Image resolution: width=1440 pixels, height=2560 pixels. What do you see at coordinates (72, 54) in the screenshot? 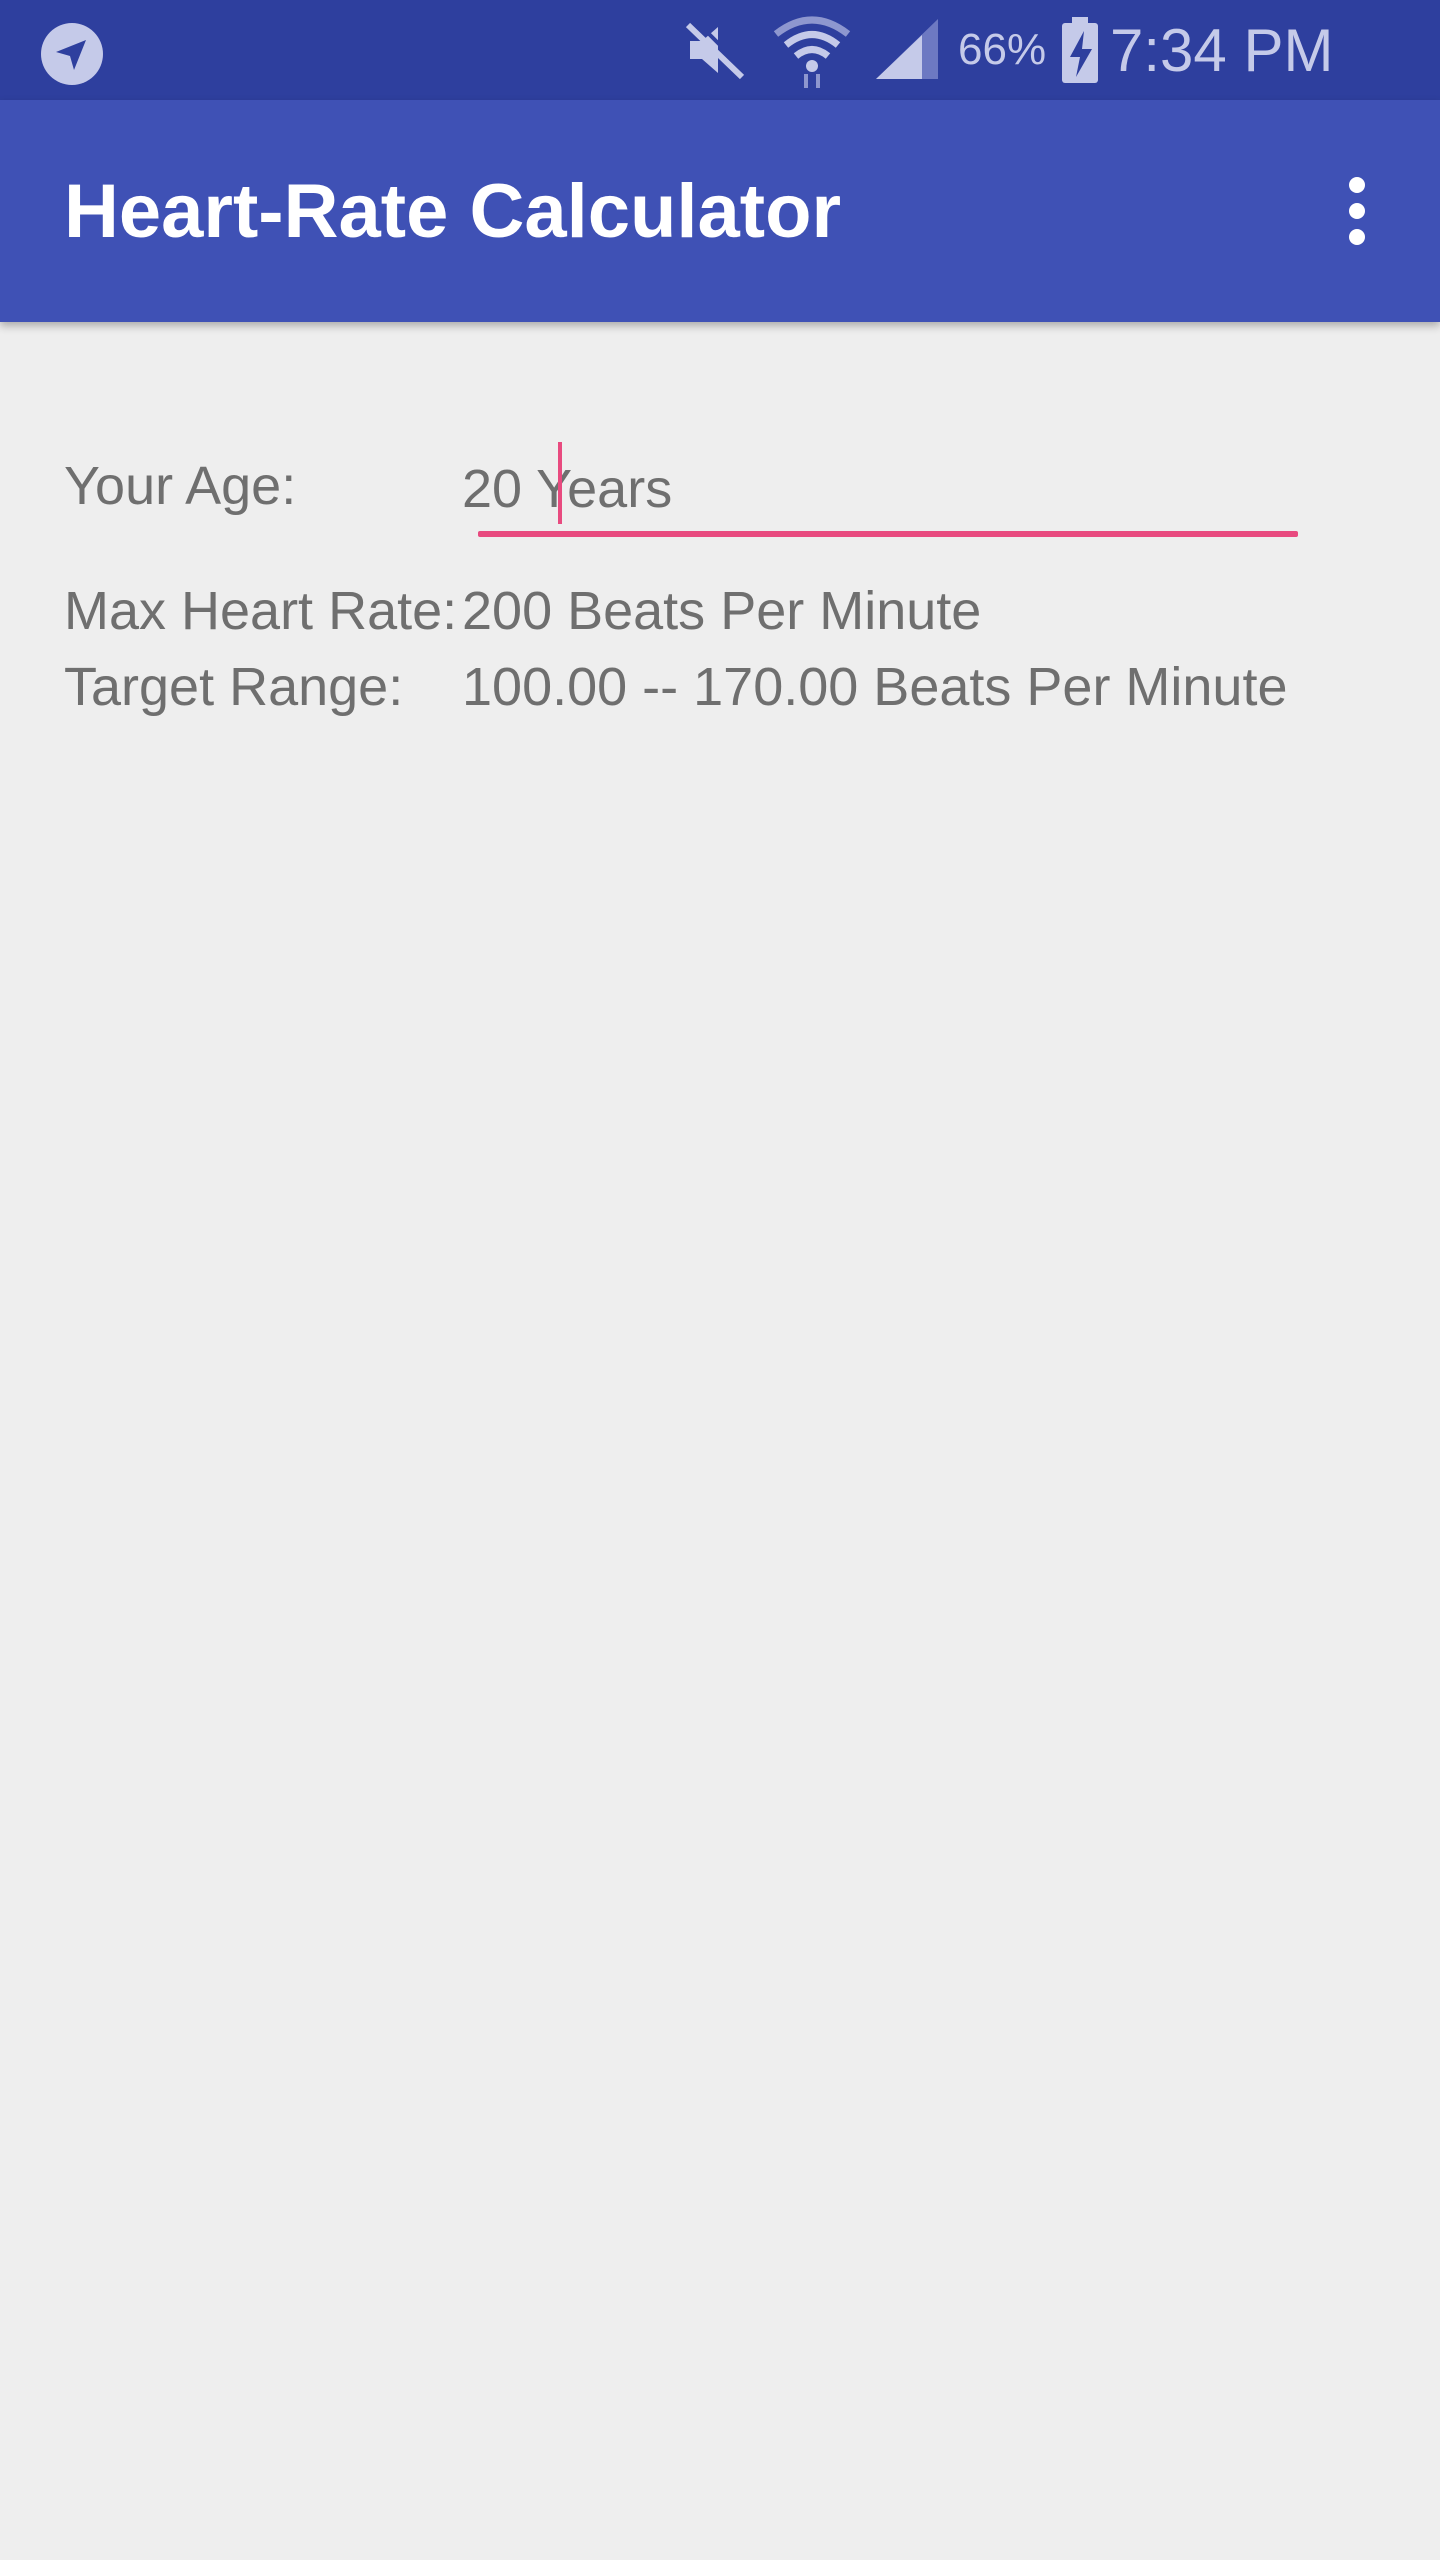
I see `navigation-icon` at bounding box center [72, 54].